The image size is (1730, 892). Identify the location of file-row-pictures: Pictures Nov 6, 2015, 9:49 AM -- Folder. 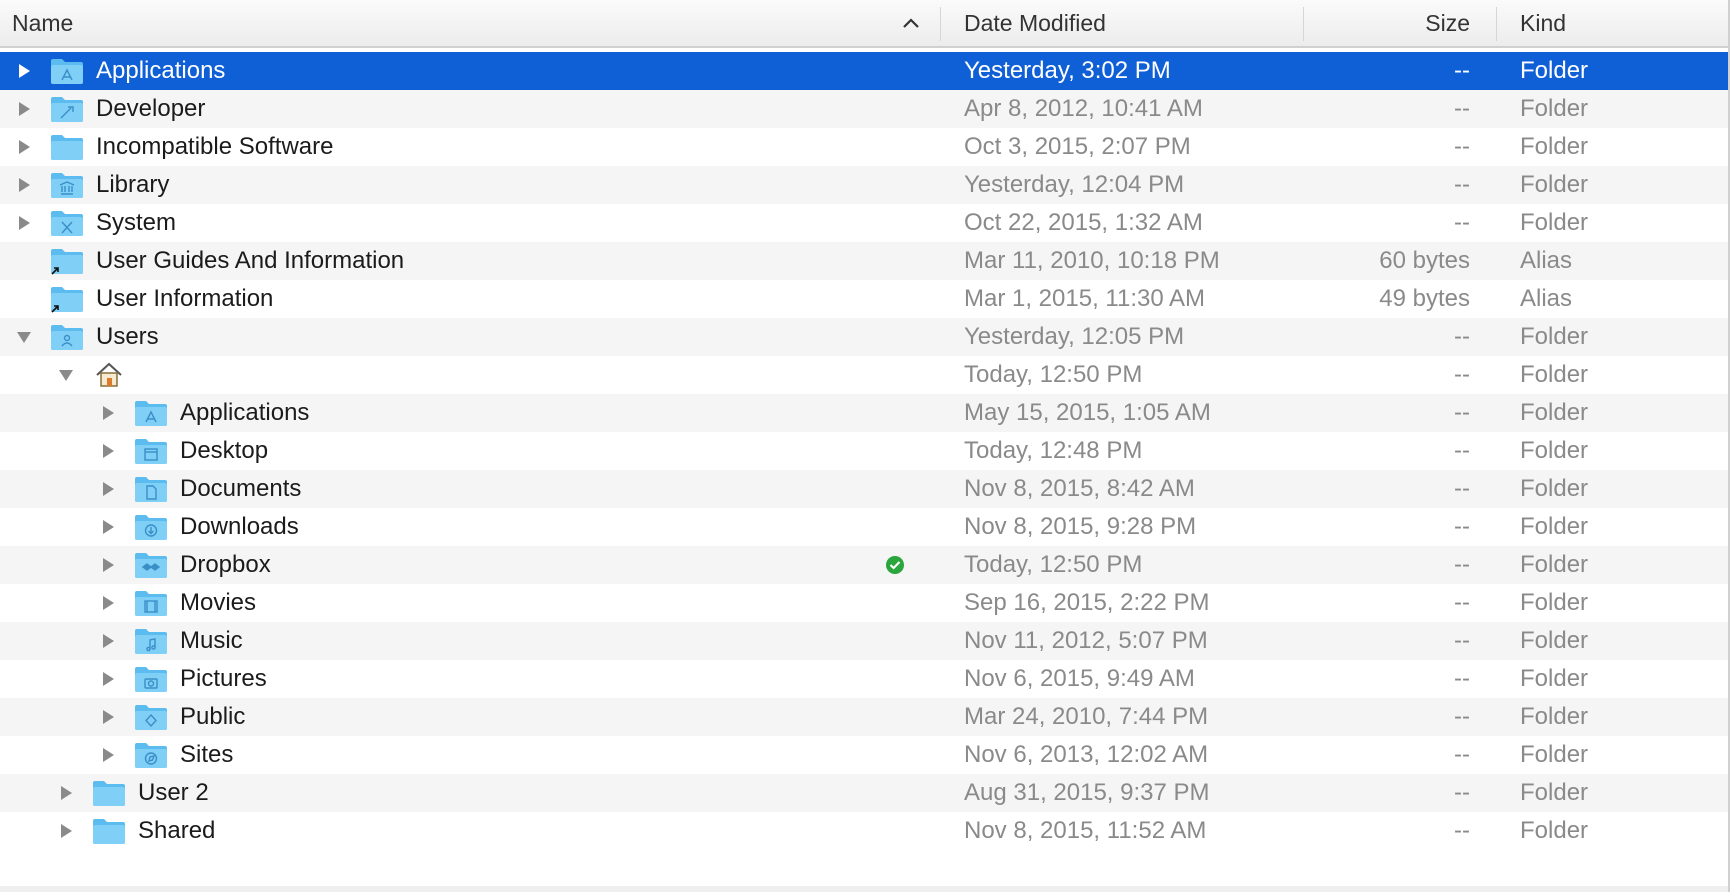
(864, 679).